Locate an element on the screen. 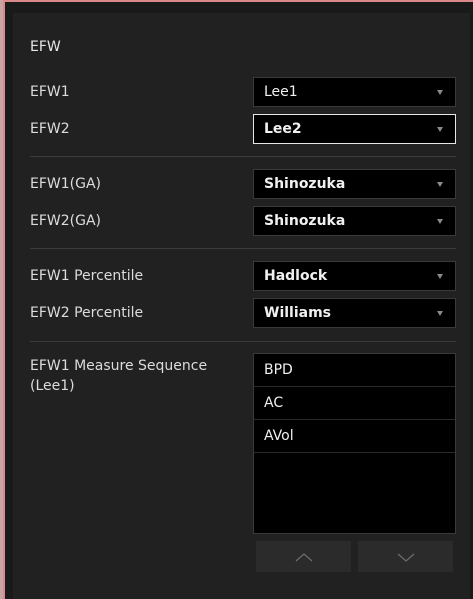 This screenshot has height=599, width=473. move-down-button is located at coordinates (405, 556).